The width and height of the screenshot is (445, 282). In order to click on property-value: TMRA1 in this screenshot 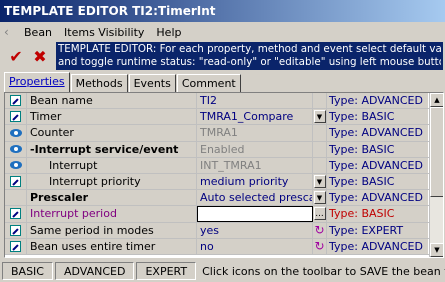, I will do `click(255, 133)`.